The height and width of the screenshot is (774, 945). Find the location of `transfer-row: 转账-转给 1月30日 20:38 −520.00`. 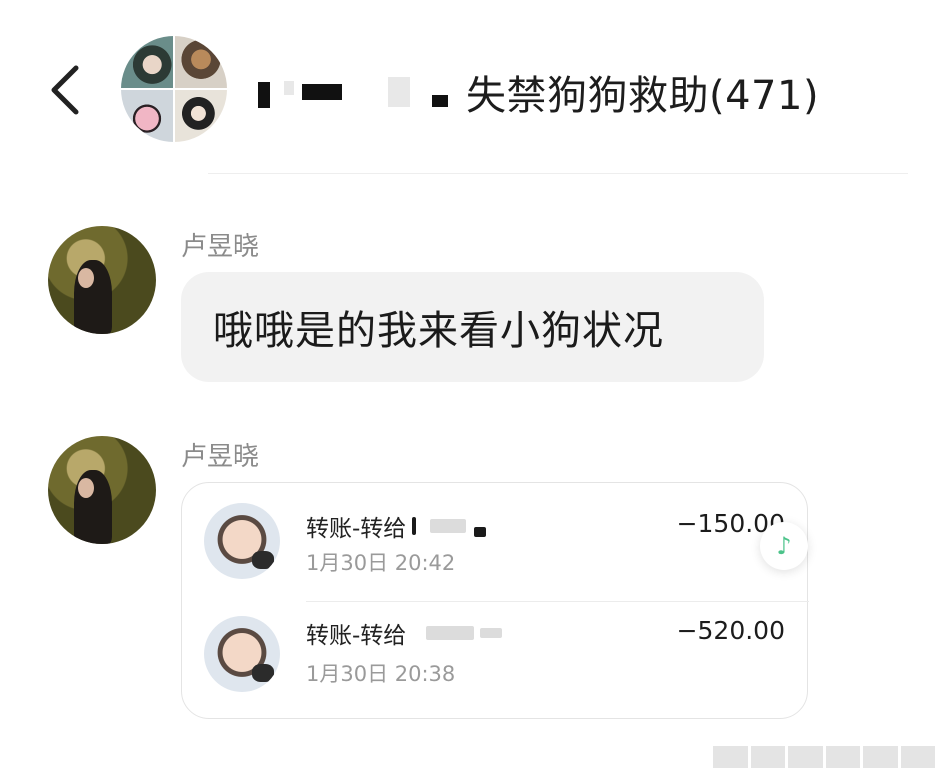

transfer-row: 转账-转给 1月30日 20:38 −520.00 is located at coordinates (495, 661).